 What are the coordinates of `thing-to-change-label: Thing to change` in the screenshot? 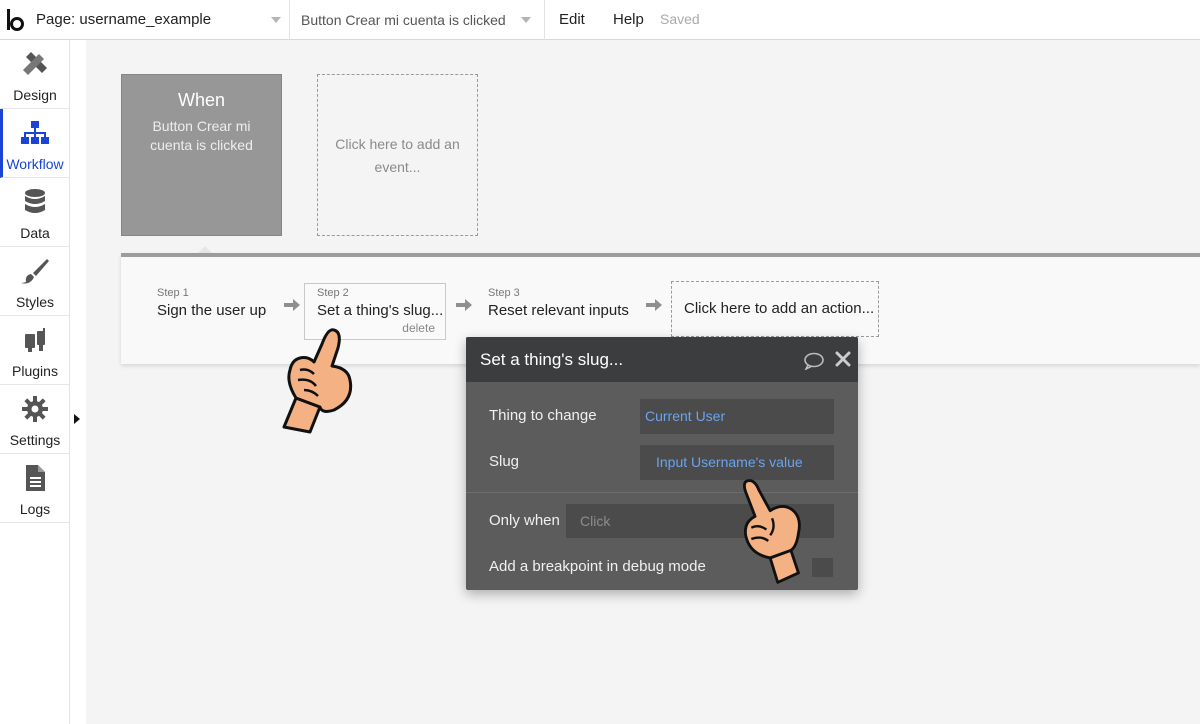 It's located at (543, 415).